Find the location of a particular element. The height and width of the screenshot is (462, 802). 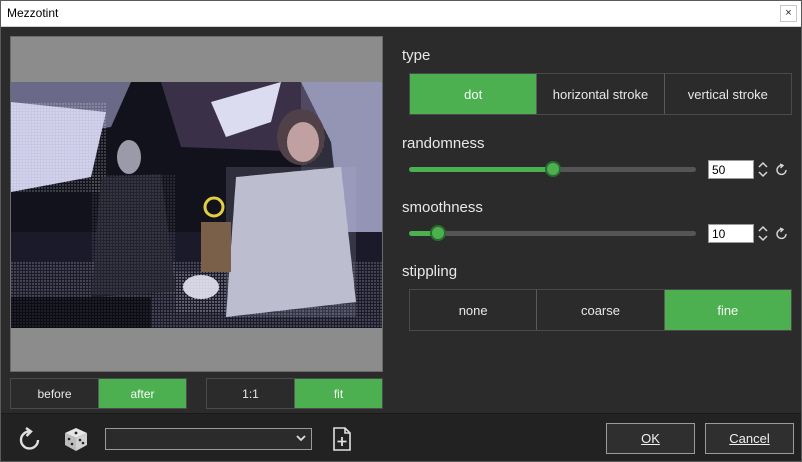

type-dot-option: dot is located at coordinates (474, 94).